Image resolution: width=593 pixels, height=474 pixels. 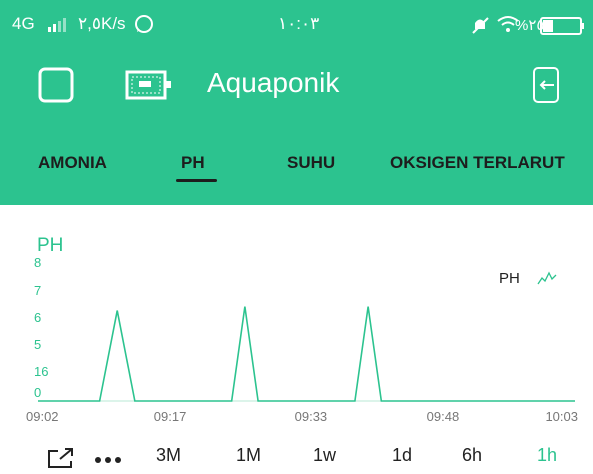 I want to click on y-tick-label: 6, so click(x=37, y=317).